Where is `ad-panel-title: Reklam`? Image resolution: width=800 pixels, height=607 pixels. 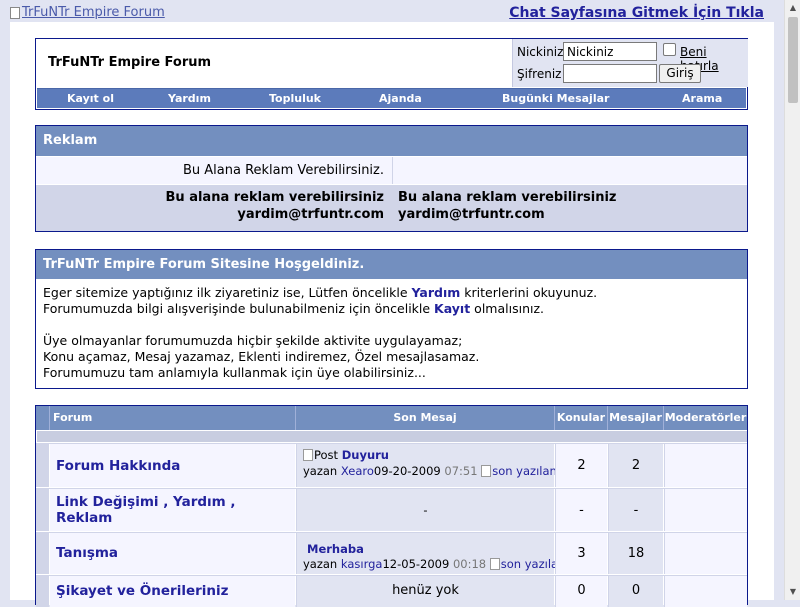 ad-panel-title: Reklam is located at coordinates (391, 141).